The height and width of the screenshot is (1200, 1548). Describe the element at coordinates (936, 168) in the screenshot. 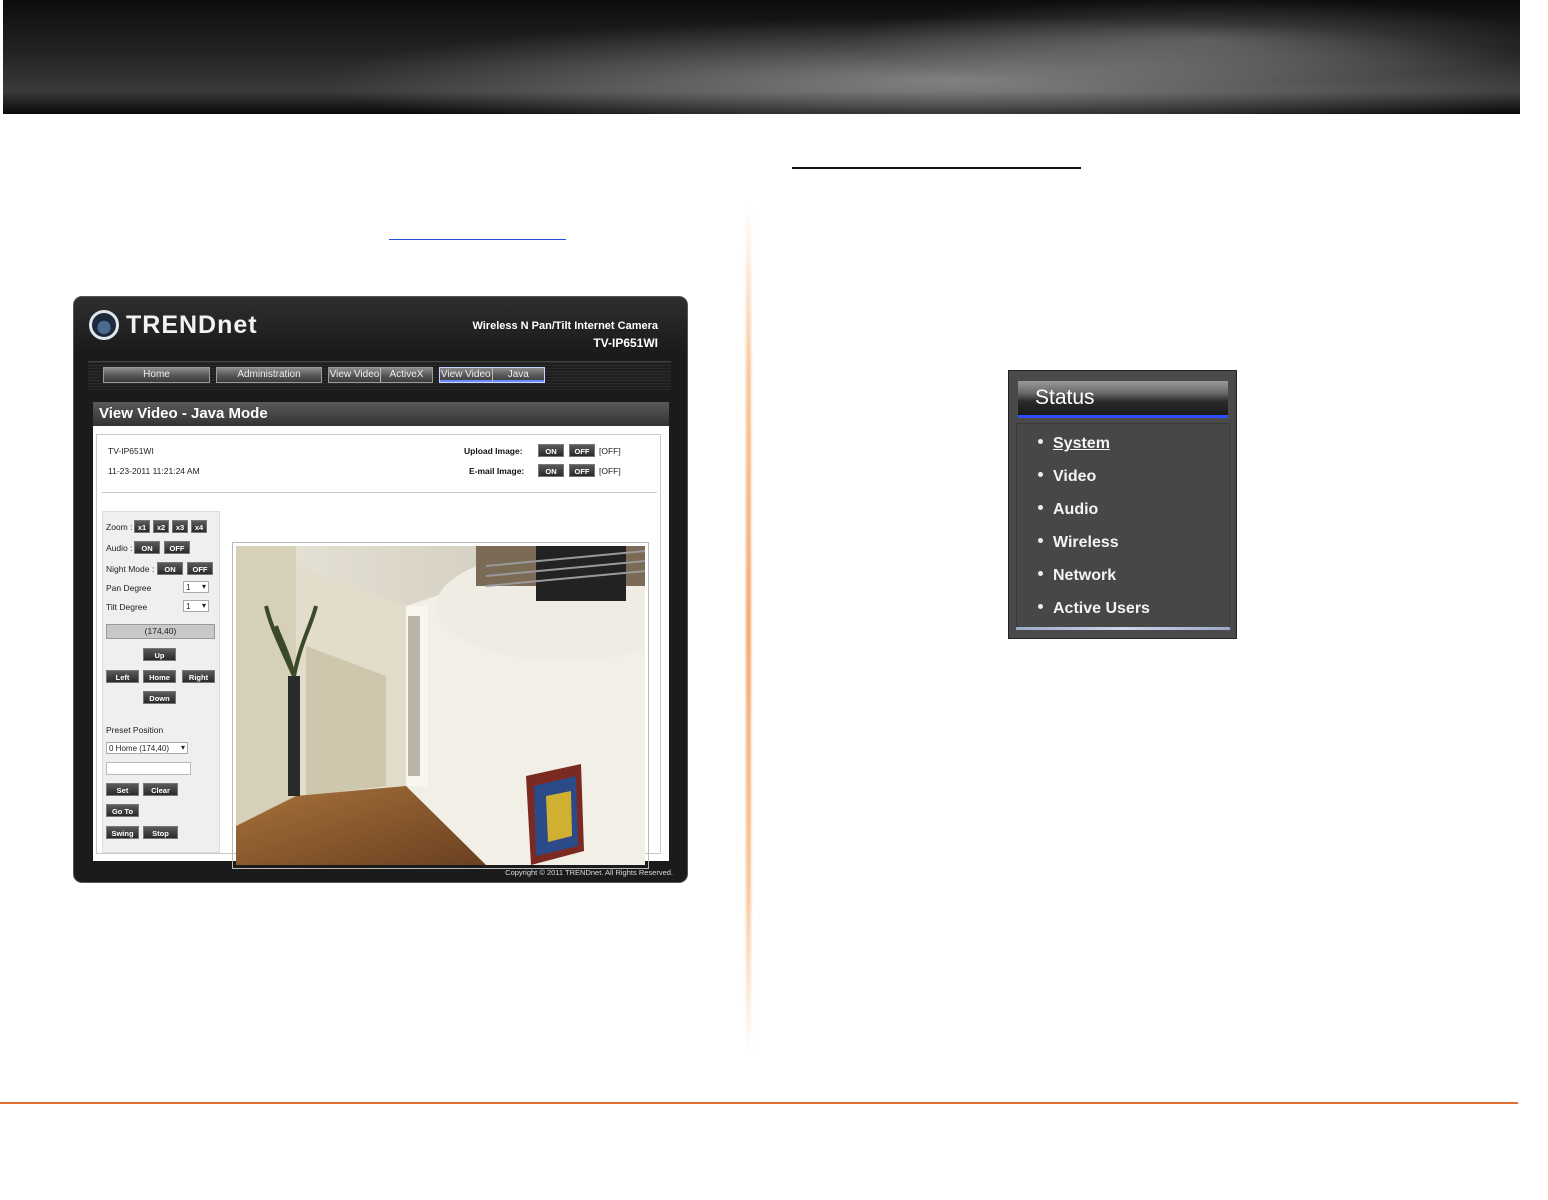

I see `section-heading-underline` at that location.